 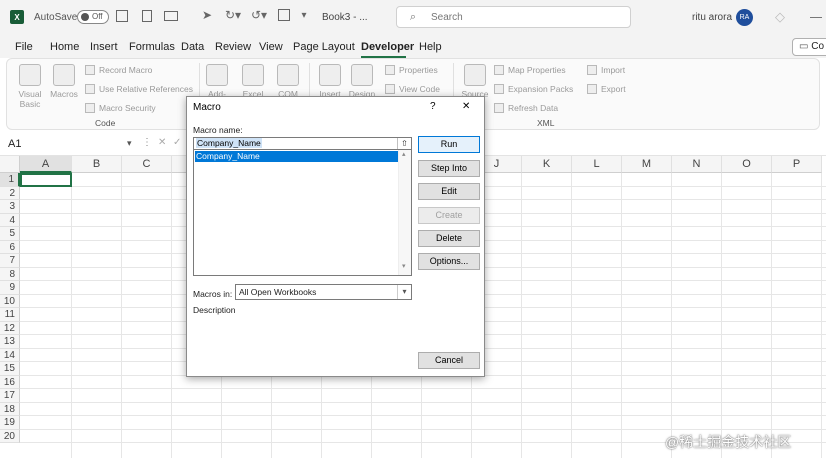 I want to click on column-header-m: M, so click(x=647, y=164).